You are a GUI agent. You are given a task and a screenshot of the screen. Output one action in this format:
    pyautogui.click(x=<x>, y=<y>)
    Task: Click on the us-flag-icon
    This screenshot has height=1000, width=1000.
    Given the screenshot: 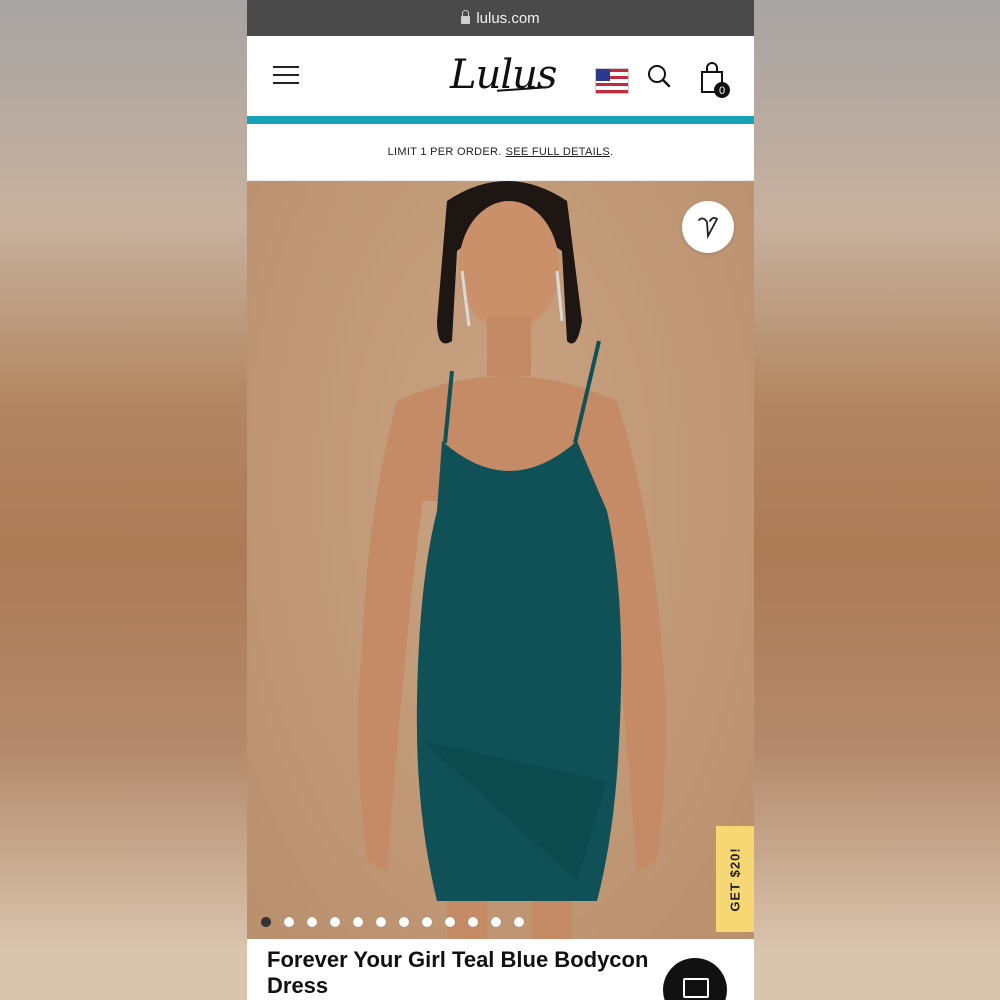 What is the action you would take?
    pyautogui.click(x=612, y=81)
    